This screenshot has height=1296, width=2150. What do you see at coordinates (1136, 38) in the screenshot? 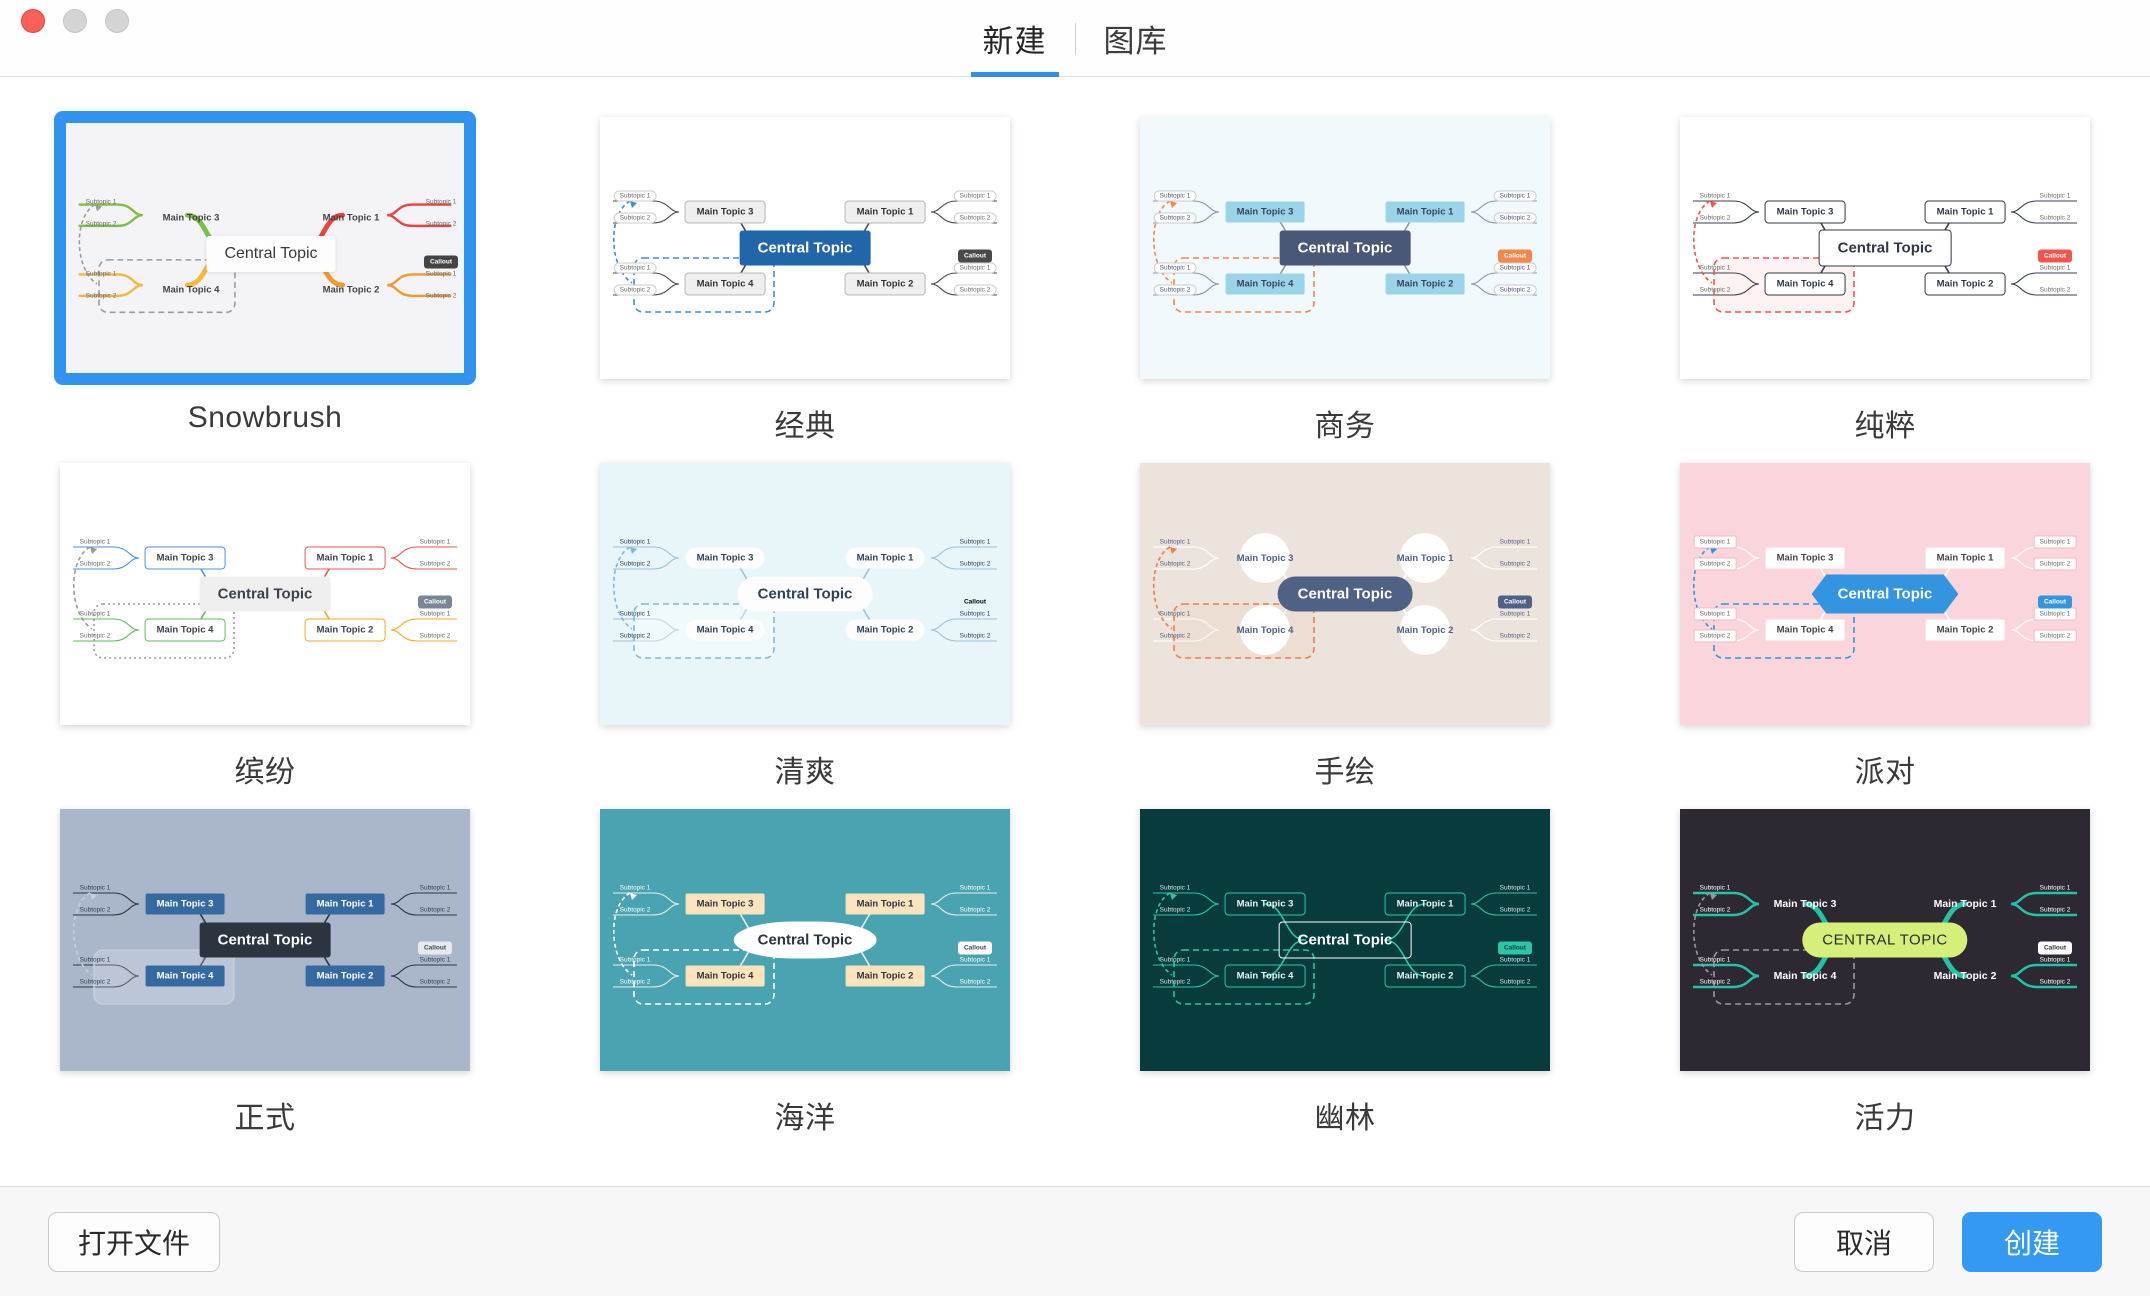
I see `tab-gallery: 图库` at bounding box center [1136, 38].